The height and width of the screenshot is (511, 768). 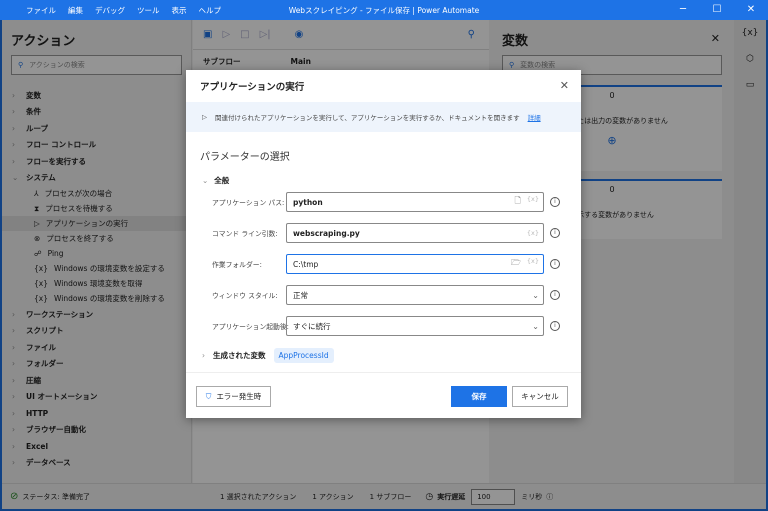 I want to click on field-label: 作業フォルダー:, so click(x=237, y=265).